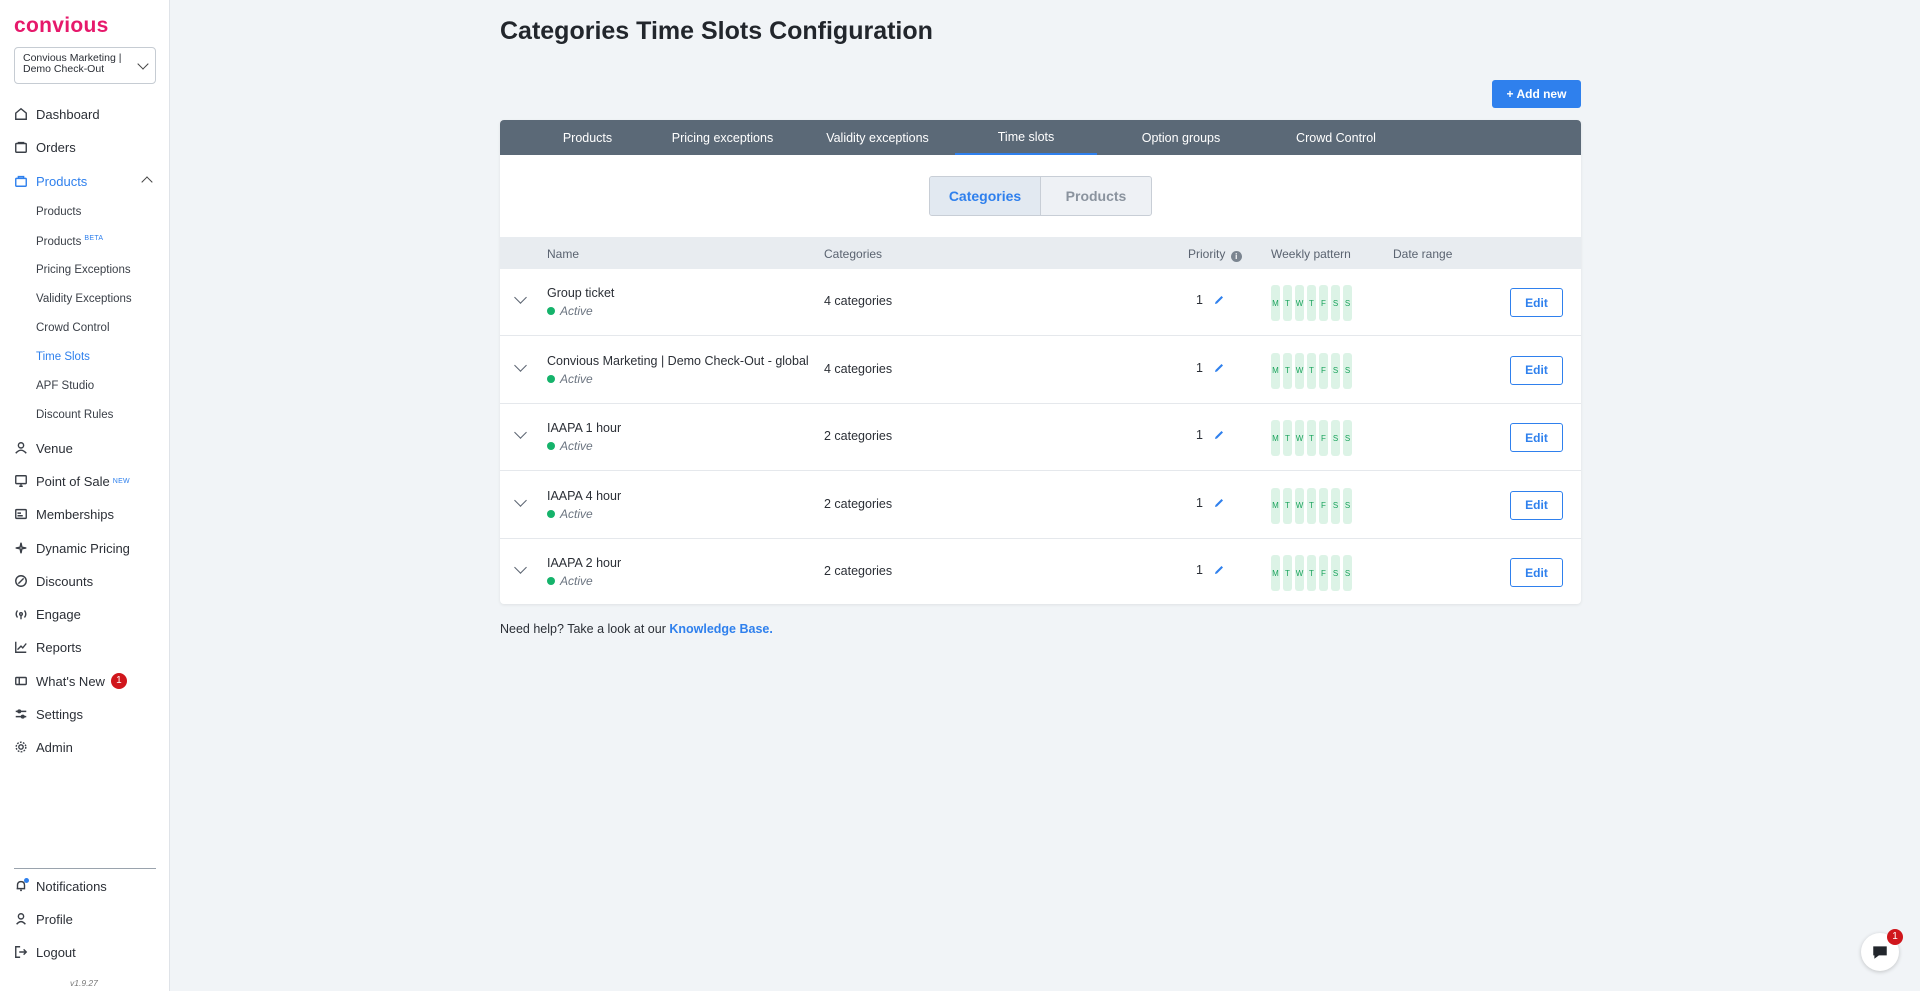 The image size is (1920, 991). Describe the element at coordinates (85, 868) in the screenshot. I see `sidebar-divider` at that location.